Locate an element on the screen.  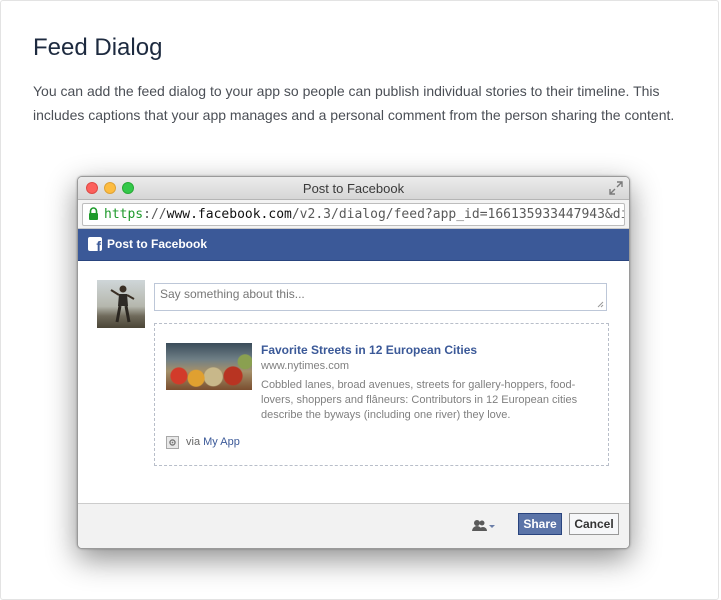
cancel-button: Cancel is located at coordinates (594, 524).